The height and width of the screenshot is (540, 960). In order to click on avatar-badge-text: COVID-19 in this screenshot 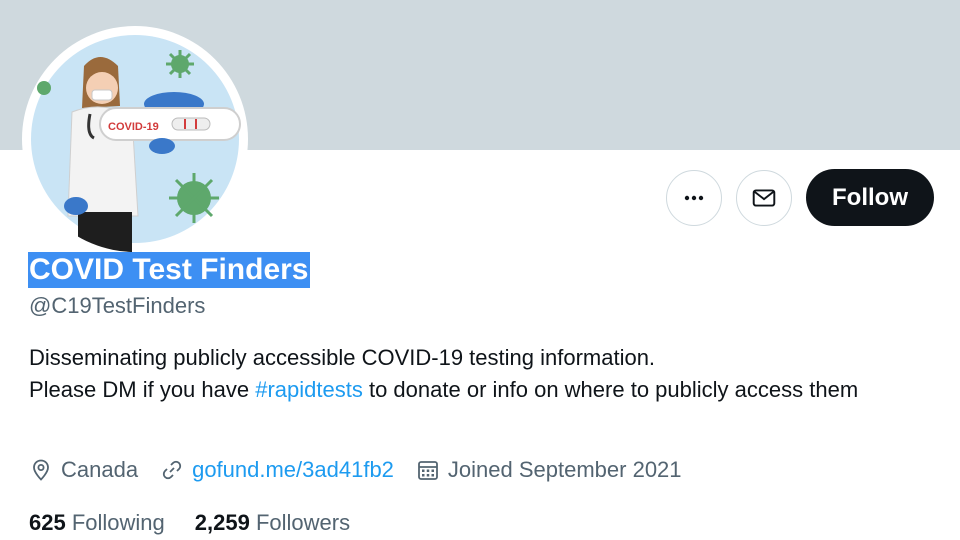, I will do `click(133, 127)`.